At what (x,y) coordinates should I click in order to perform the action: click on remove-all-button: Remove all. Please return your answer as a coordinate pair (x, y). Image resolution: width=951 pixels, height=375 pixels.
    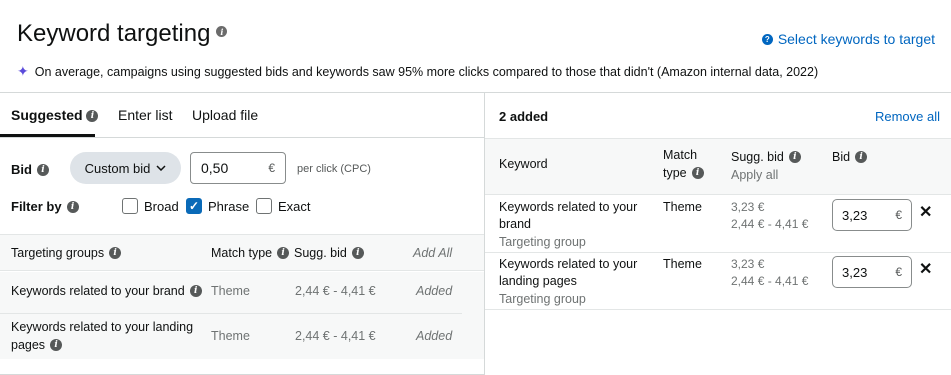
    Looking at the image, I should click on (907, 116).